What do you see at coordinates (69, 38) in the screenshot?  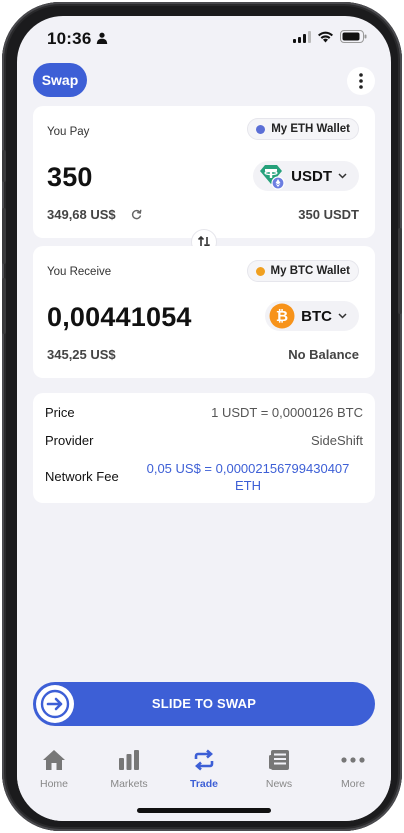 I see `status-time: 10:36` at bounding box center [69, 38].